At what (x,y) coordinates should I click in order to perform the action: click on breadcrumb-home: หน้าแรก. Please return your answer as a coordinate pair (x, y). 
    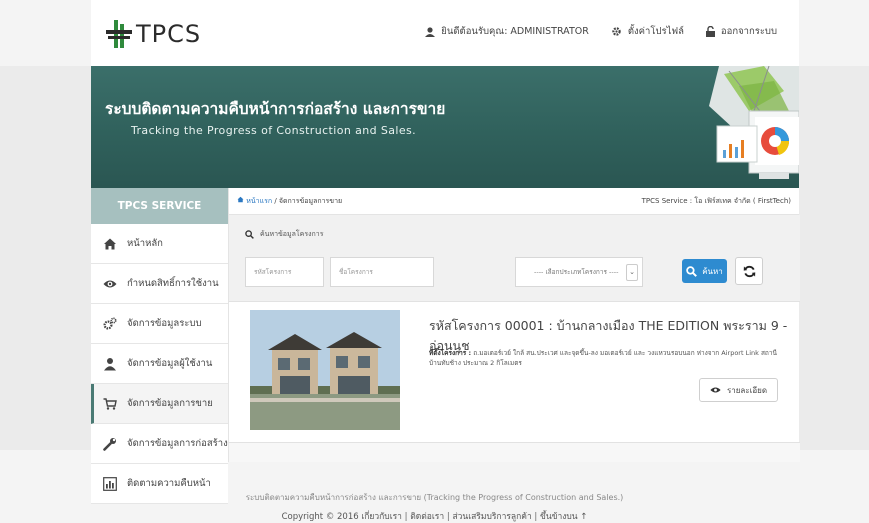
    Looking at the image, I should click on (255, 200).